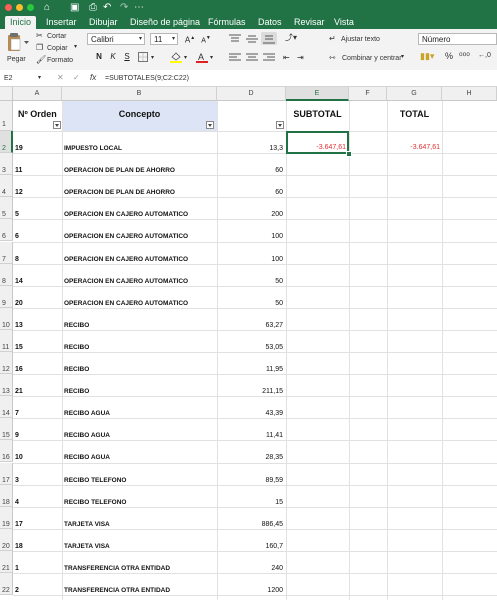 This screenshot has height=609, width=497. I want to click on row-header: 4, so click(6, 186).